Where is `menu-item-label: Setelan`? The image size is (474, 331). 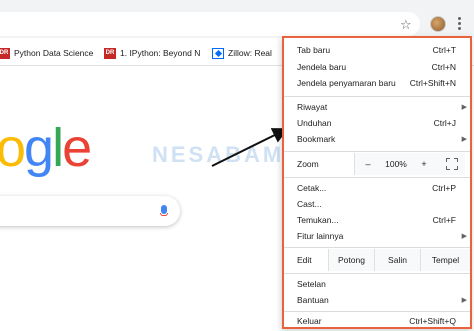 menu-item-label: Setelan is located at coordinates (311, 284).